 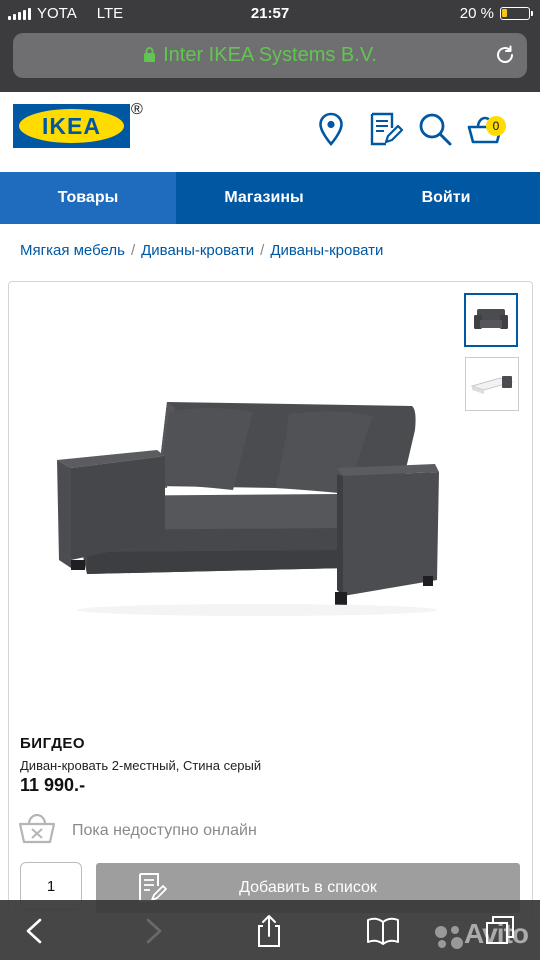 What do you see at coordinates (72, 250) in the screenshot?
I see `breadcrumb-item: Мягкая мебель` at bounding box center [72, 250].